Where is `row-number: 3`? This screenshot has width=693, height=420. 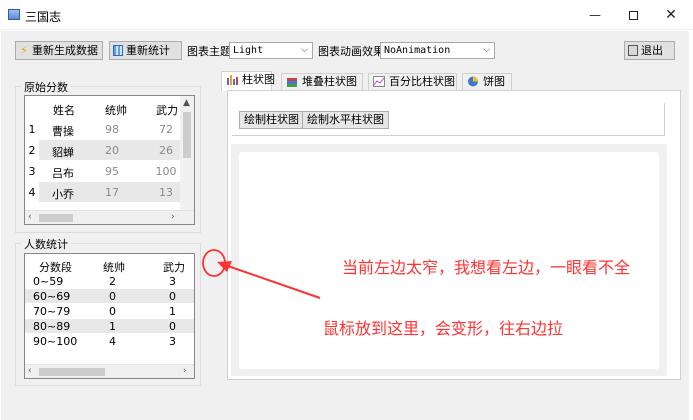 row-number: 3 is located at coordinates (32, 171).